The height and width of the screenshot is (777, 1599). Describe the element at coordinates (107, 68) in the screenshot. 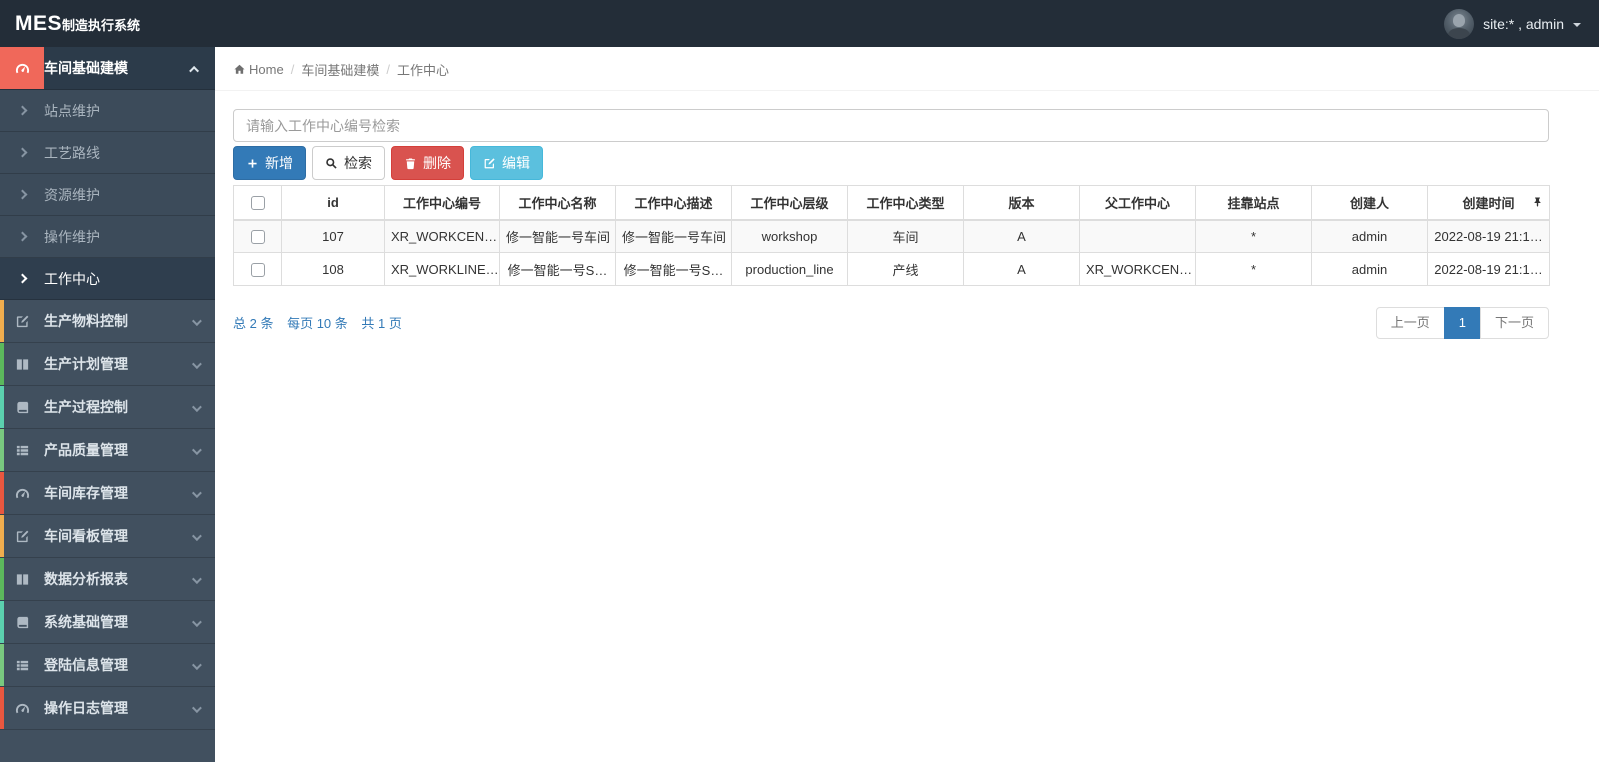

I see `sidebar-group-workshop-basic-modeling: 车间基础建模` at that location.